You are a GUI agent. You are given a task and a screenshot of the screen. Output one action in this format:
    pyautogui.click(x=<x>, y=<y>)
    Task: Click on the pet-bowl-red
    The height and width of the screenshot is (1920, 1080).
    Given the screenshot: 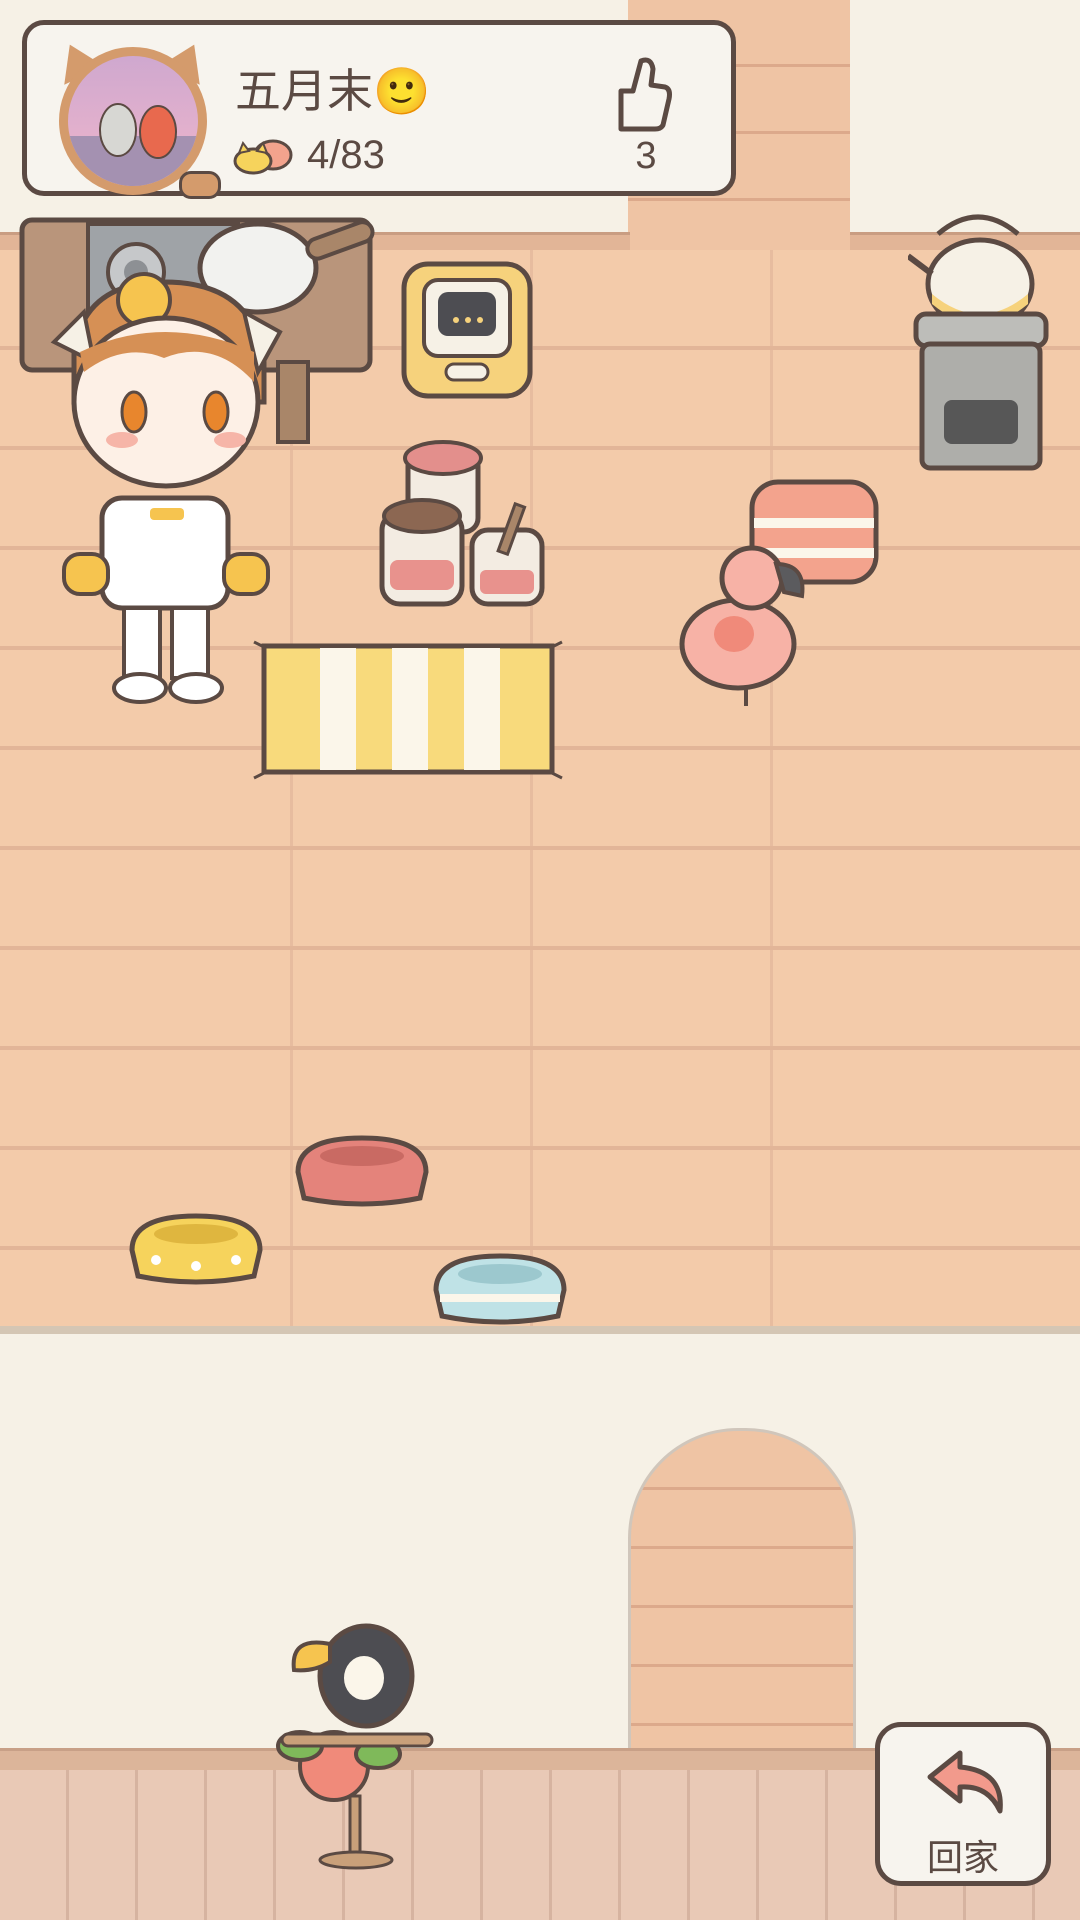 What is the action you would take?
    pyautogui.click(x=362, y=1172)
    